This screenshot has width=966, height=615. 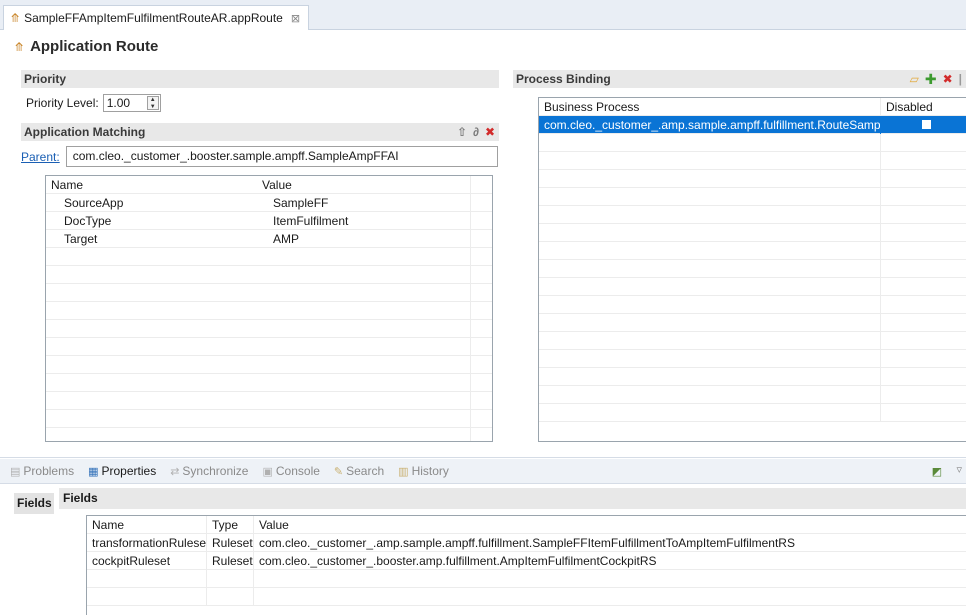 What do you see at coordinates (118, 103) in the screenshot?
I see `priority-level-value: 1.00` at bounding box center [118, 103].